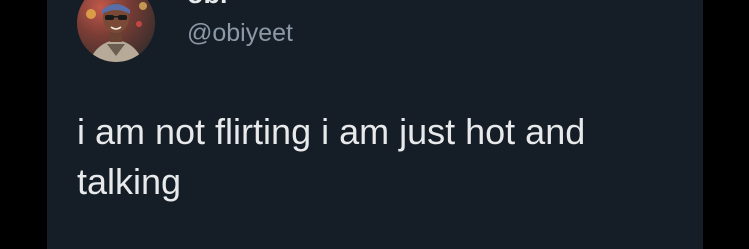 The width and height of the screenshot is (749, 249). I want to click on user-handle: @obiyeet, so click(240, 33).